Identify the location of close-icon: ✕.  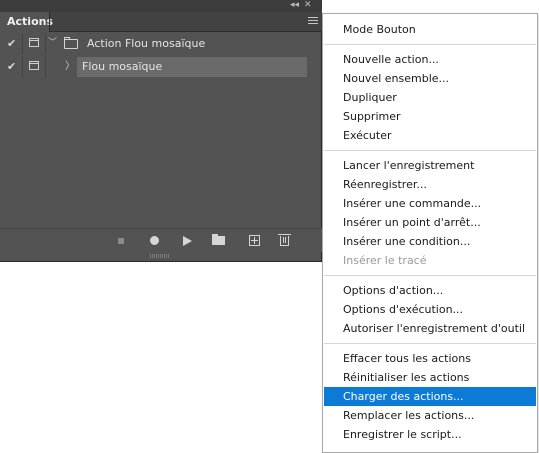
(308, 5).